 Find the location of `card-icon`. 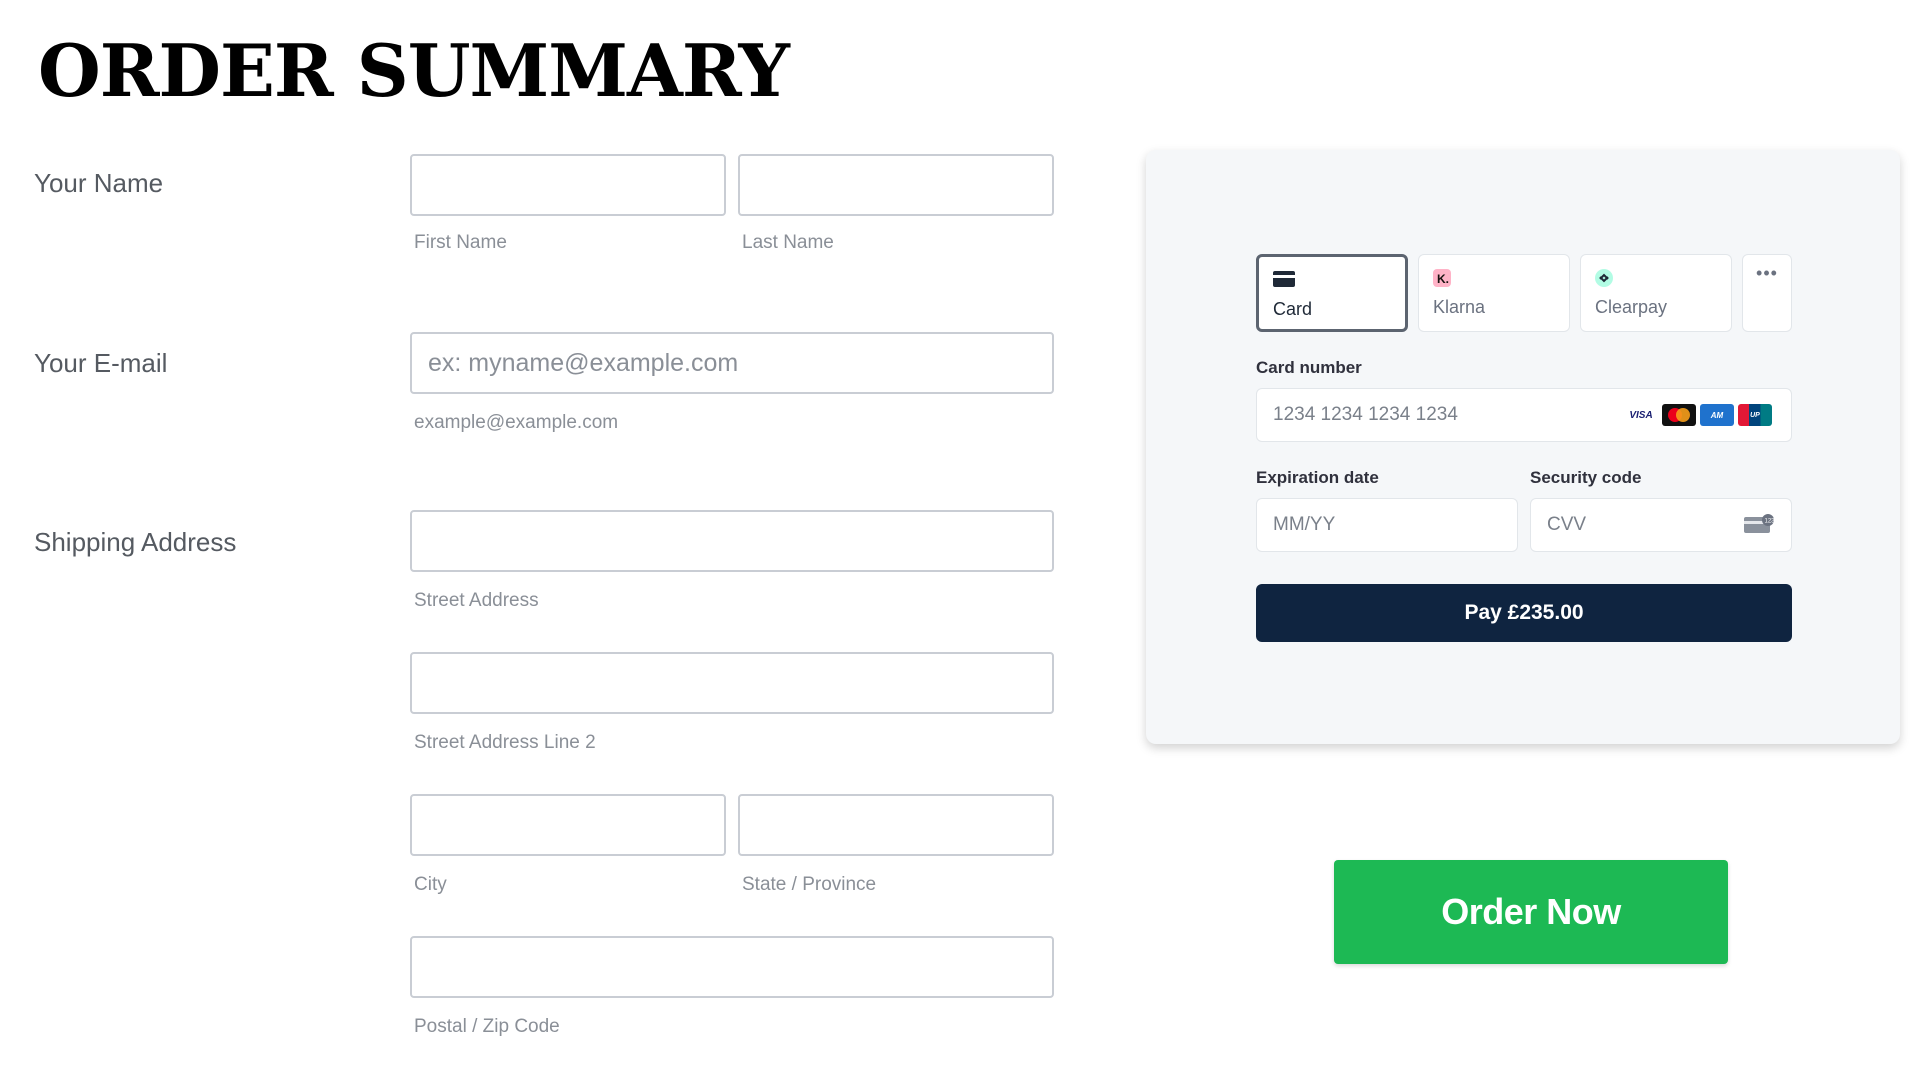

card-icon is located at coordinates (1284, 281).